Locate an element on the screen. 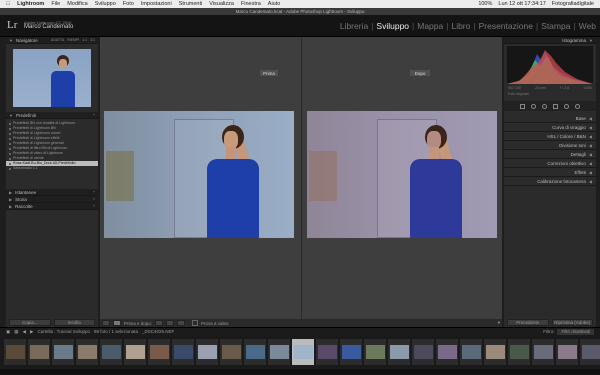 This screenshot has height=375, width=600. histogram is located at coordinates (550, 65).